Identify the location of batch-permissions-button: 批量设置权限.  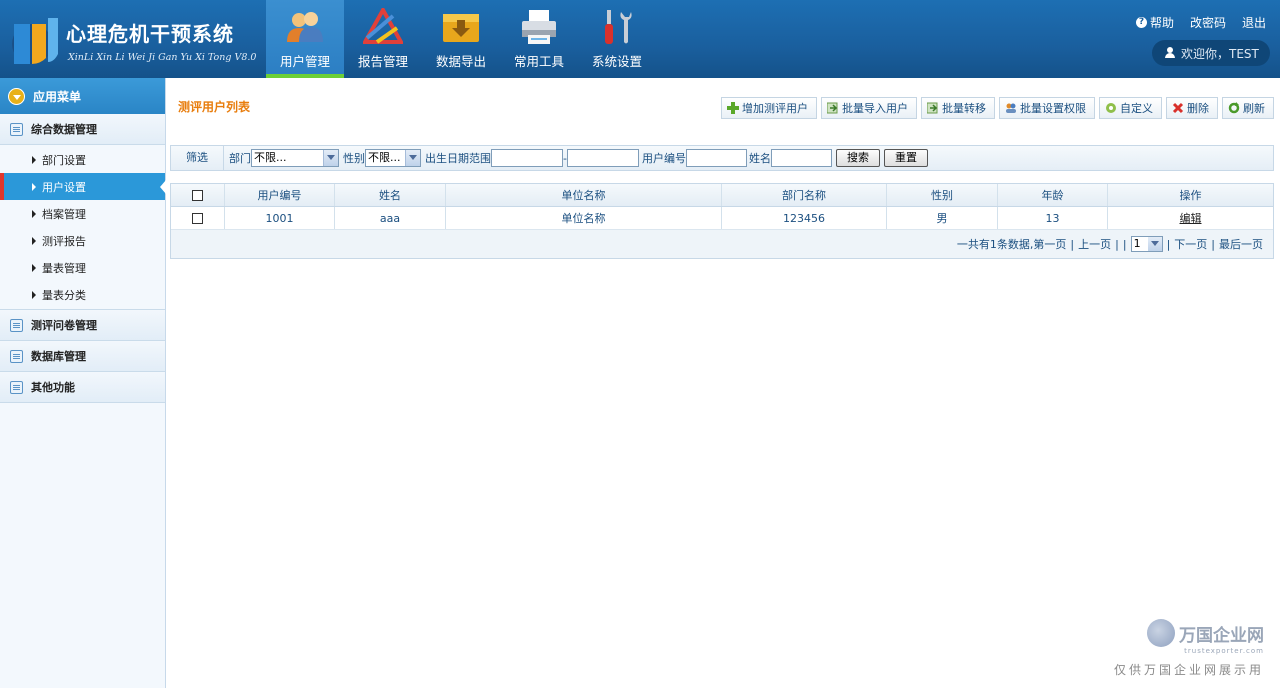
(1047, 108).